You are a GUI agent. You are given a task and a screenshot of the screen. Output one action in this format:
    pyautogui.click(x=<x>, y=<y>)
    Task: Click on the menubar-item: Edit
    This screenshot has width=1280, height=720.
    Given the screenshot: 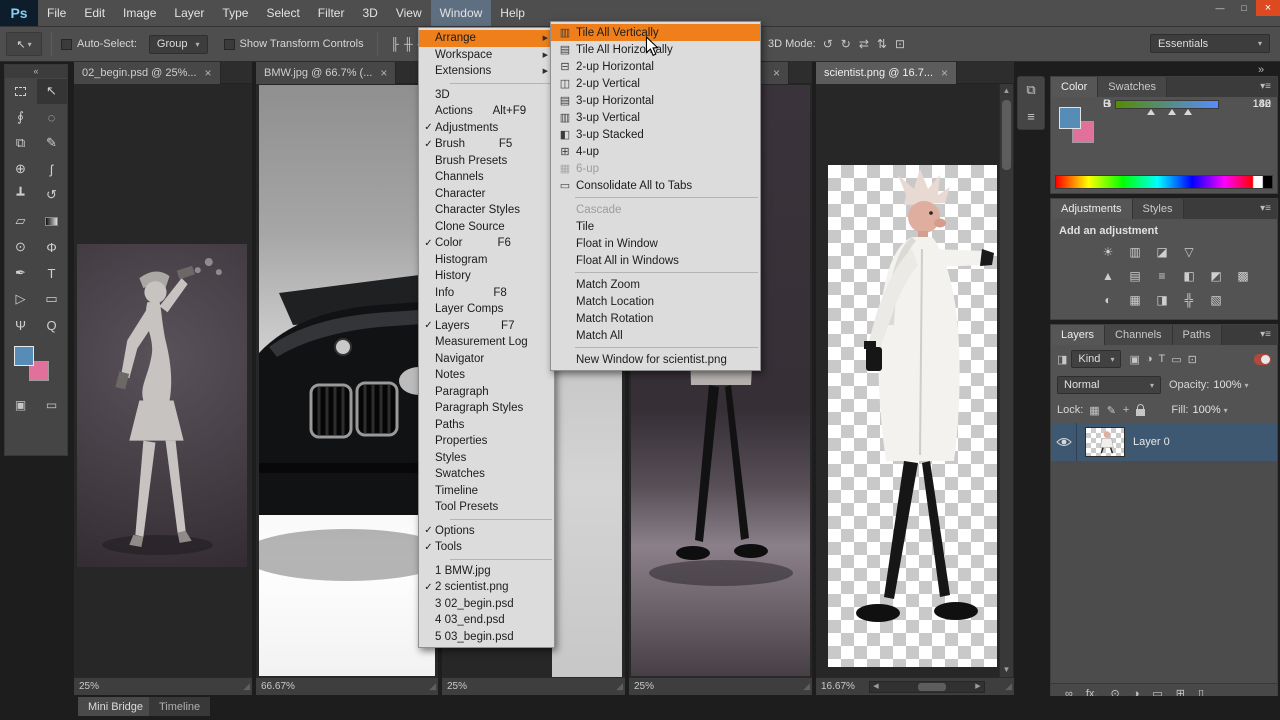 What is the action you would take?
    pyautogui.click(x=94, y=13)
    